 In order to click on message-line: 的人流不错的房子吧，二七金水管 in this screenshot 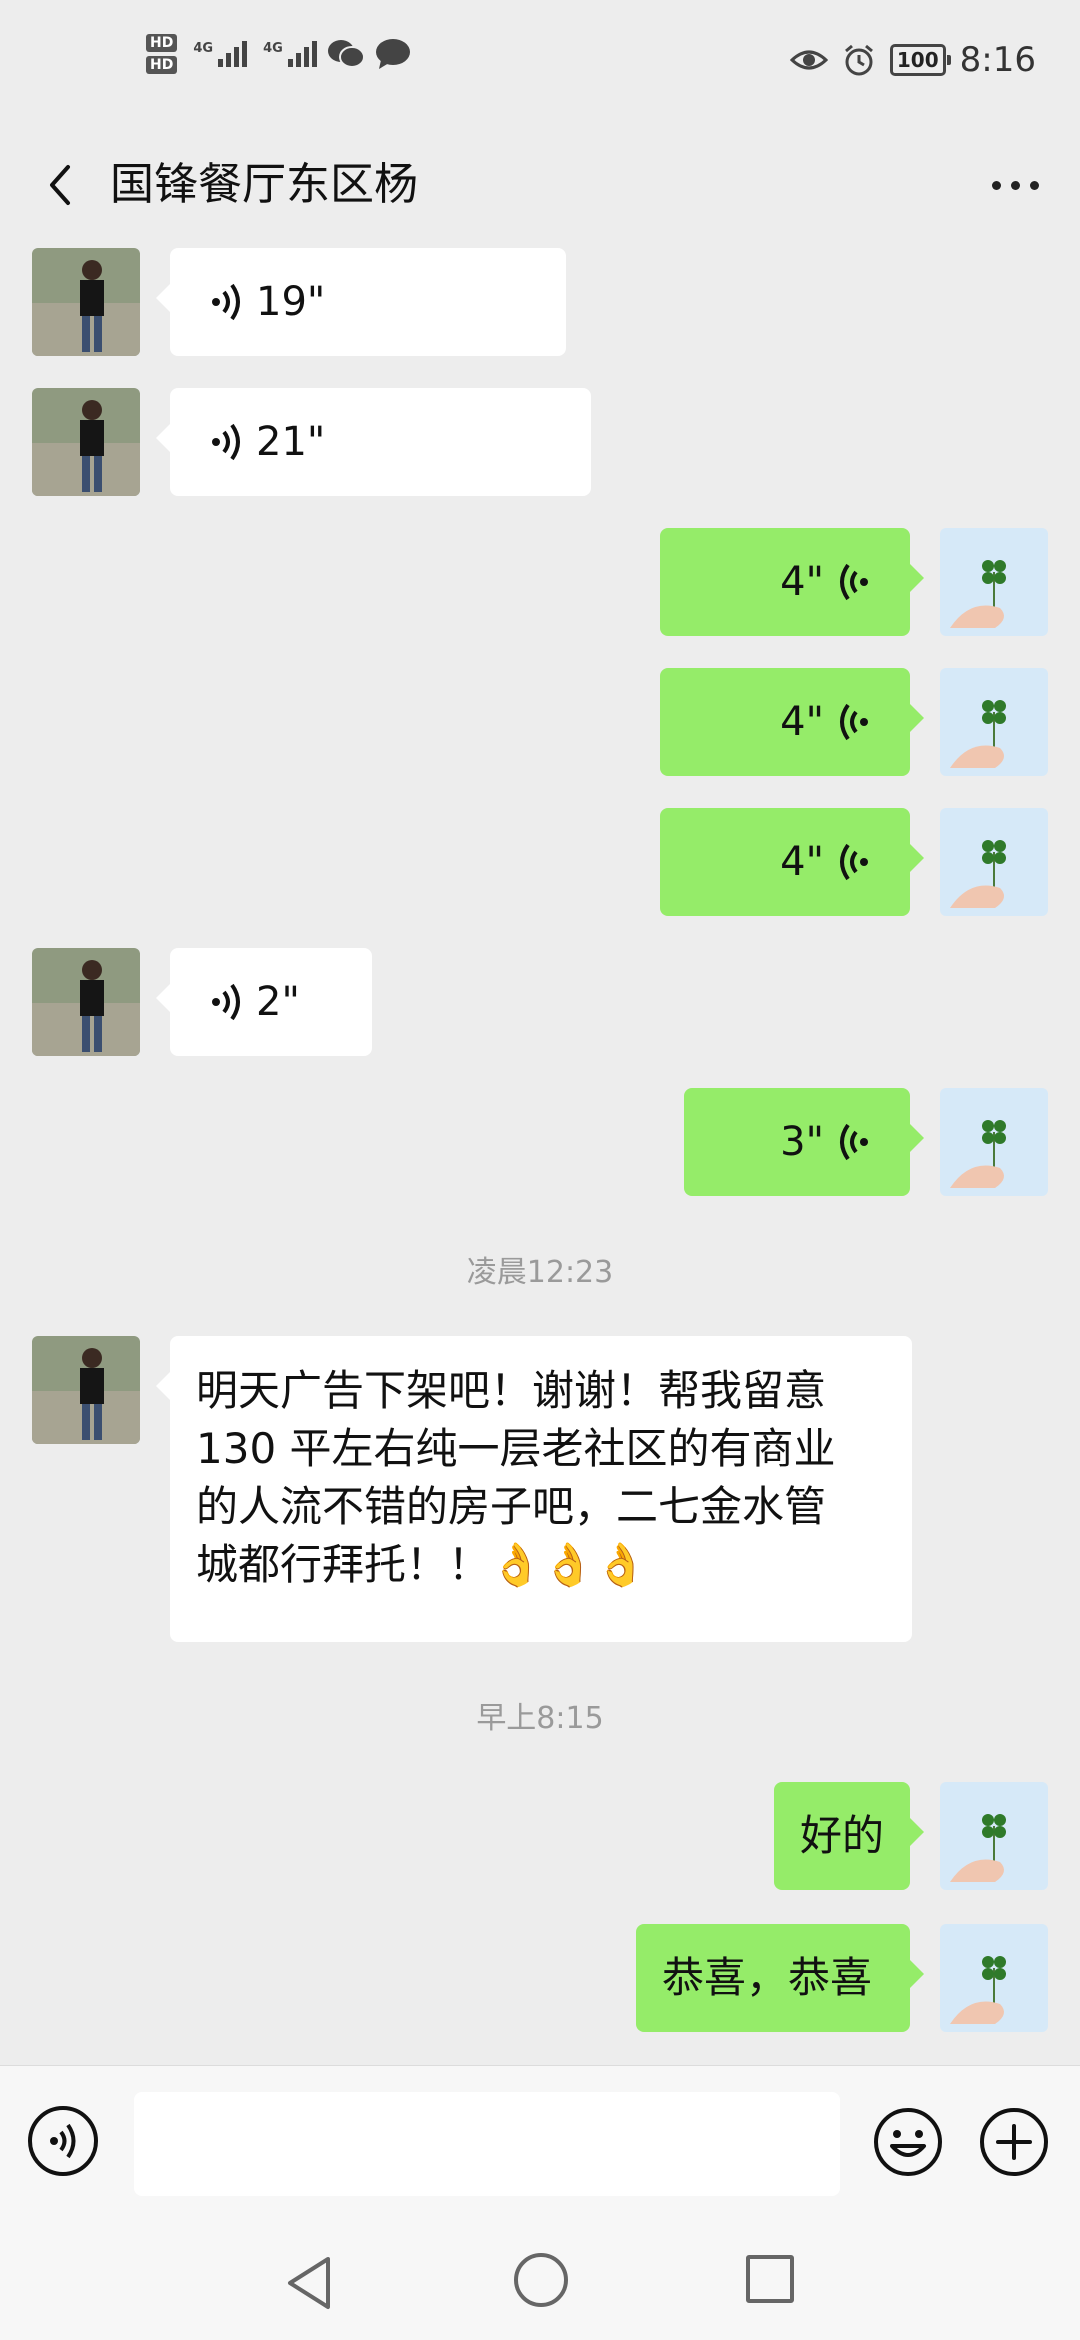, I will do `click(511, 1506)`.